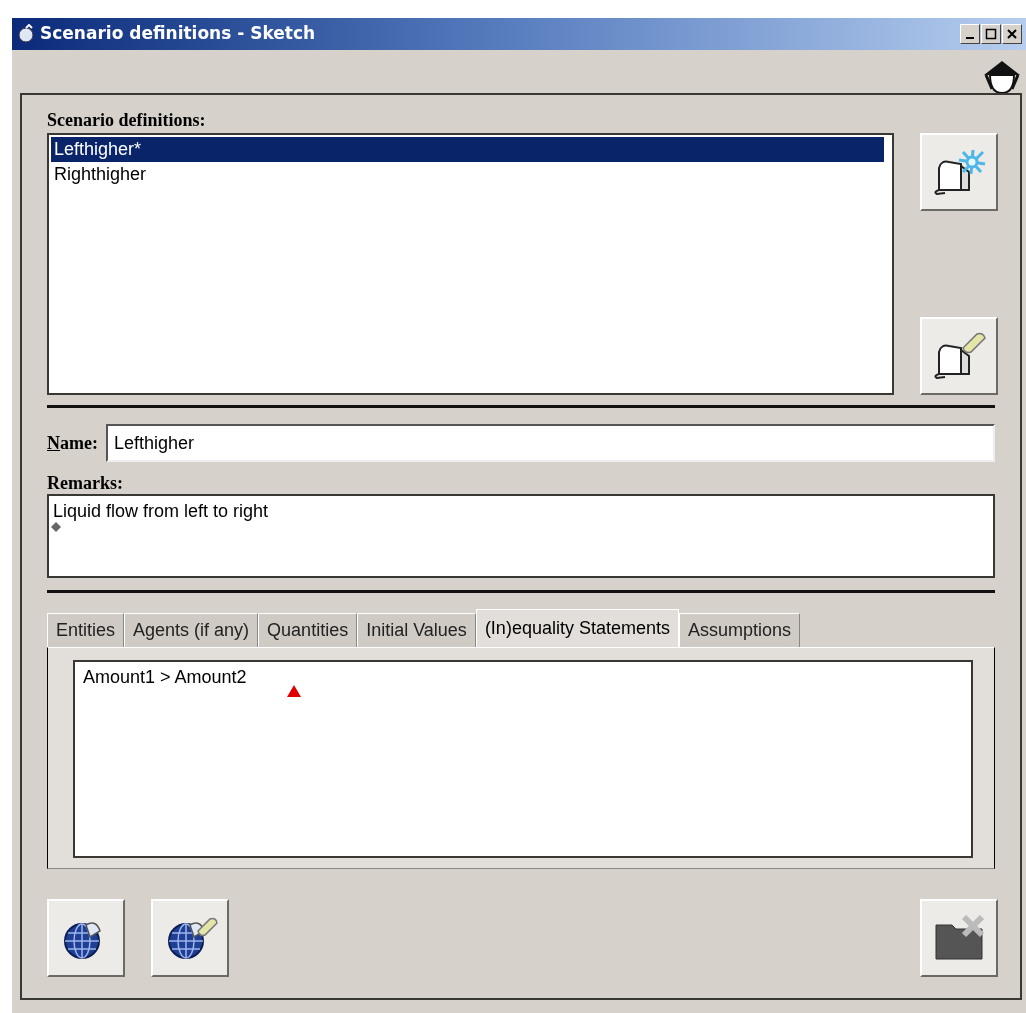 This screenshot has height=1013, width=1026. Describe the element at coordinates (1002, 76) in the screenshot. I see `cartoon-figure-icon` at that location.